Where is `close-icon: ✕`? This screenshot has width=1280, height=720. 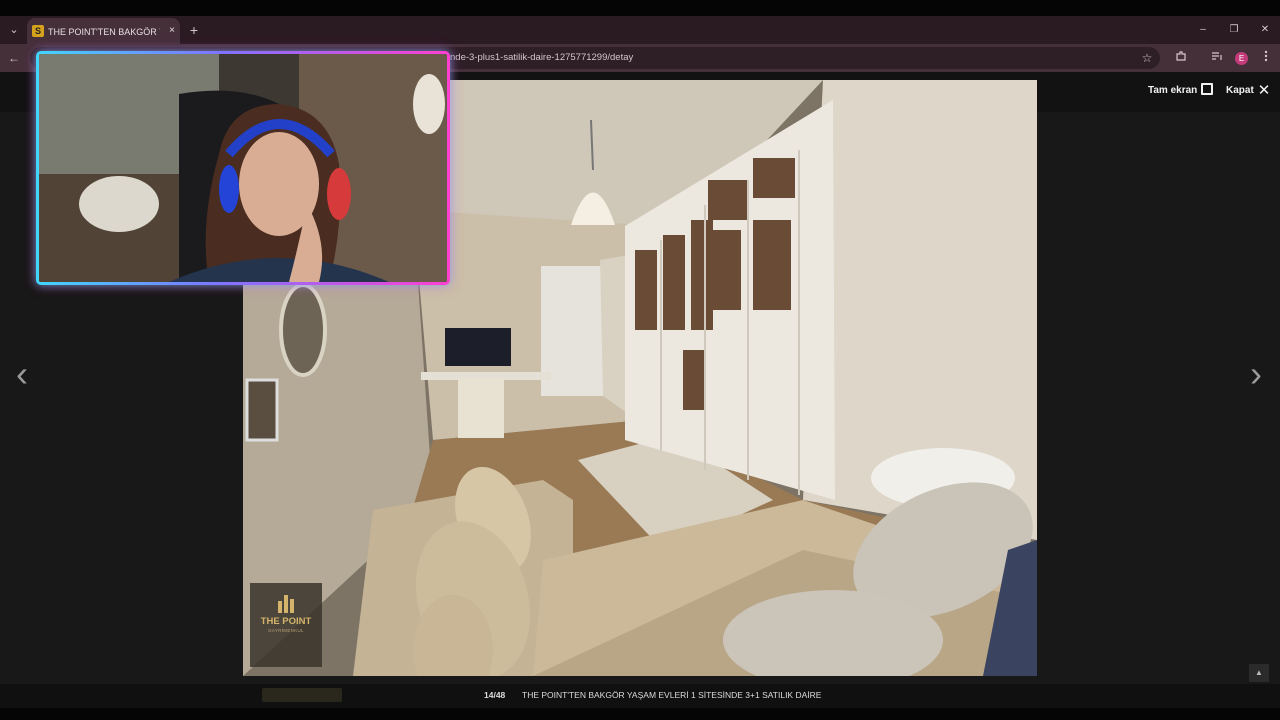
close-icon: ✕ is located at coordinates (1264, 90).